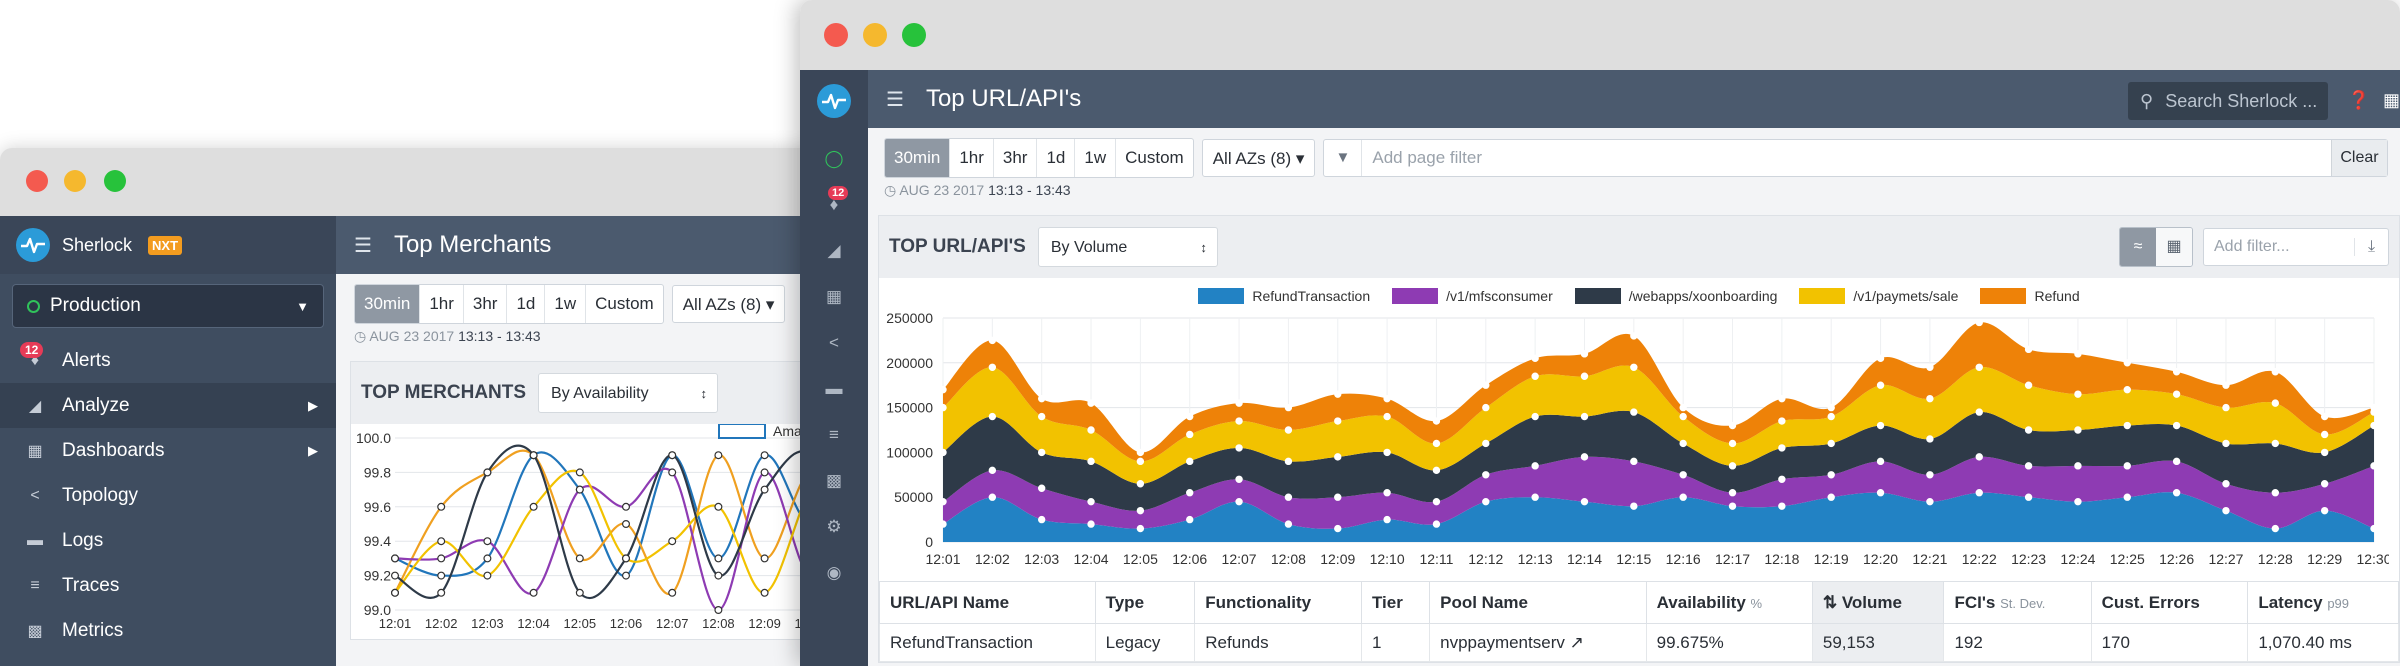 This screenshot has width=2400, height=666. What do you see at coordinates (2323, 602) in the screenshot?
I see `column-header: Latency p99` at bounding box center [2323, 602].